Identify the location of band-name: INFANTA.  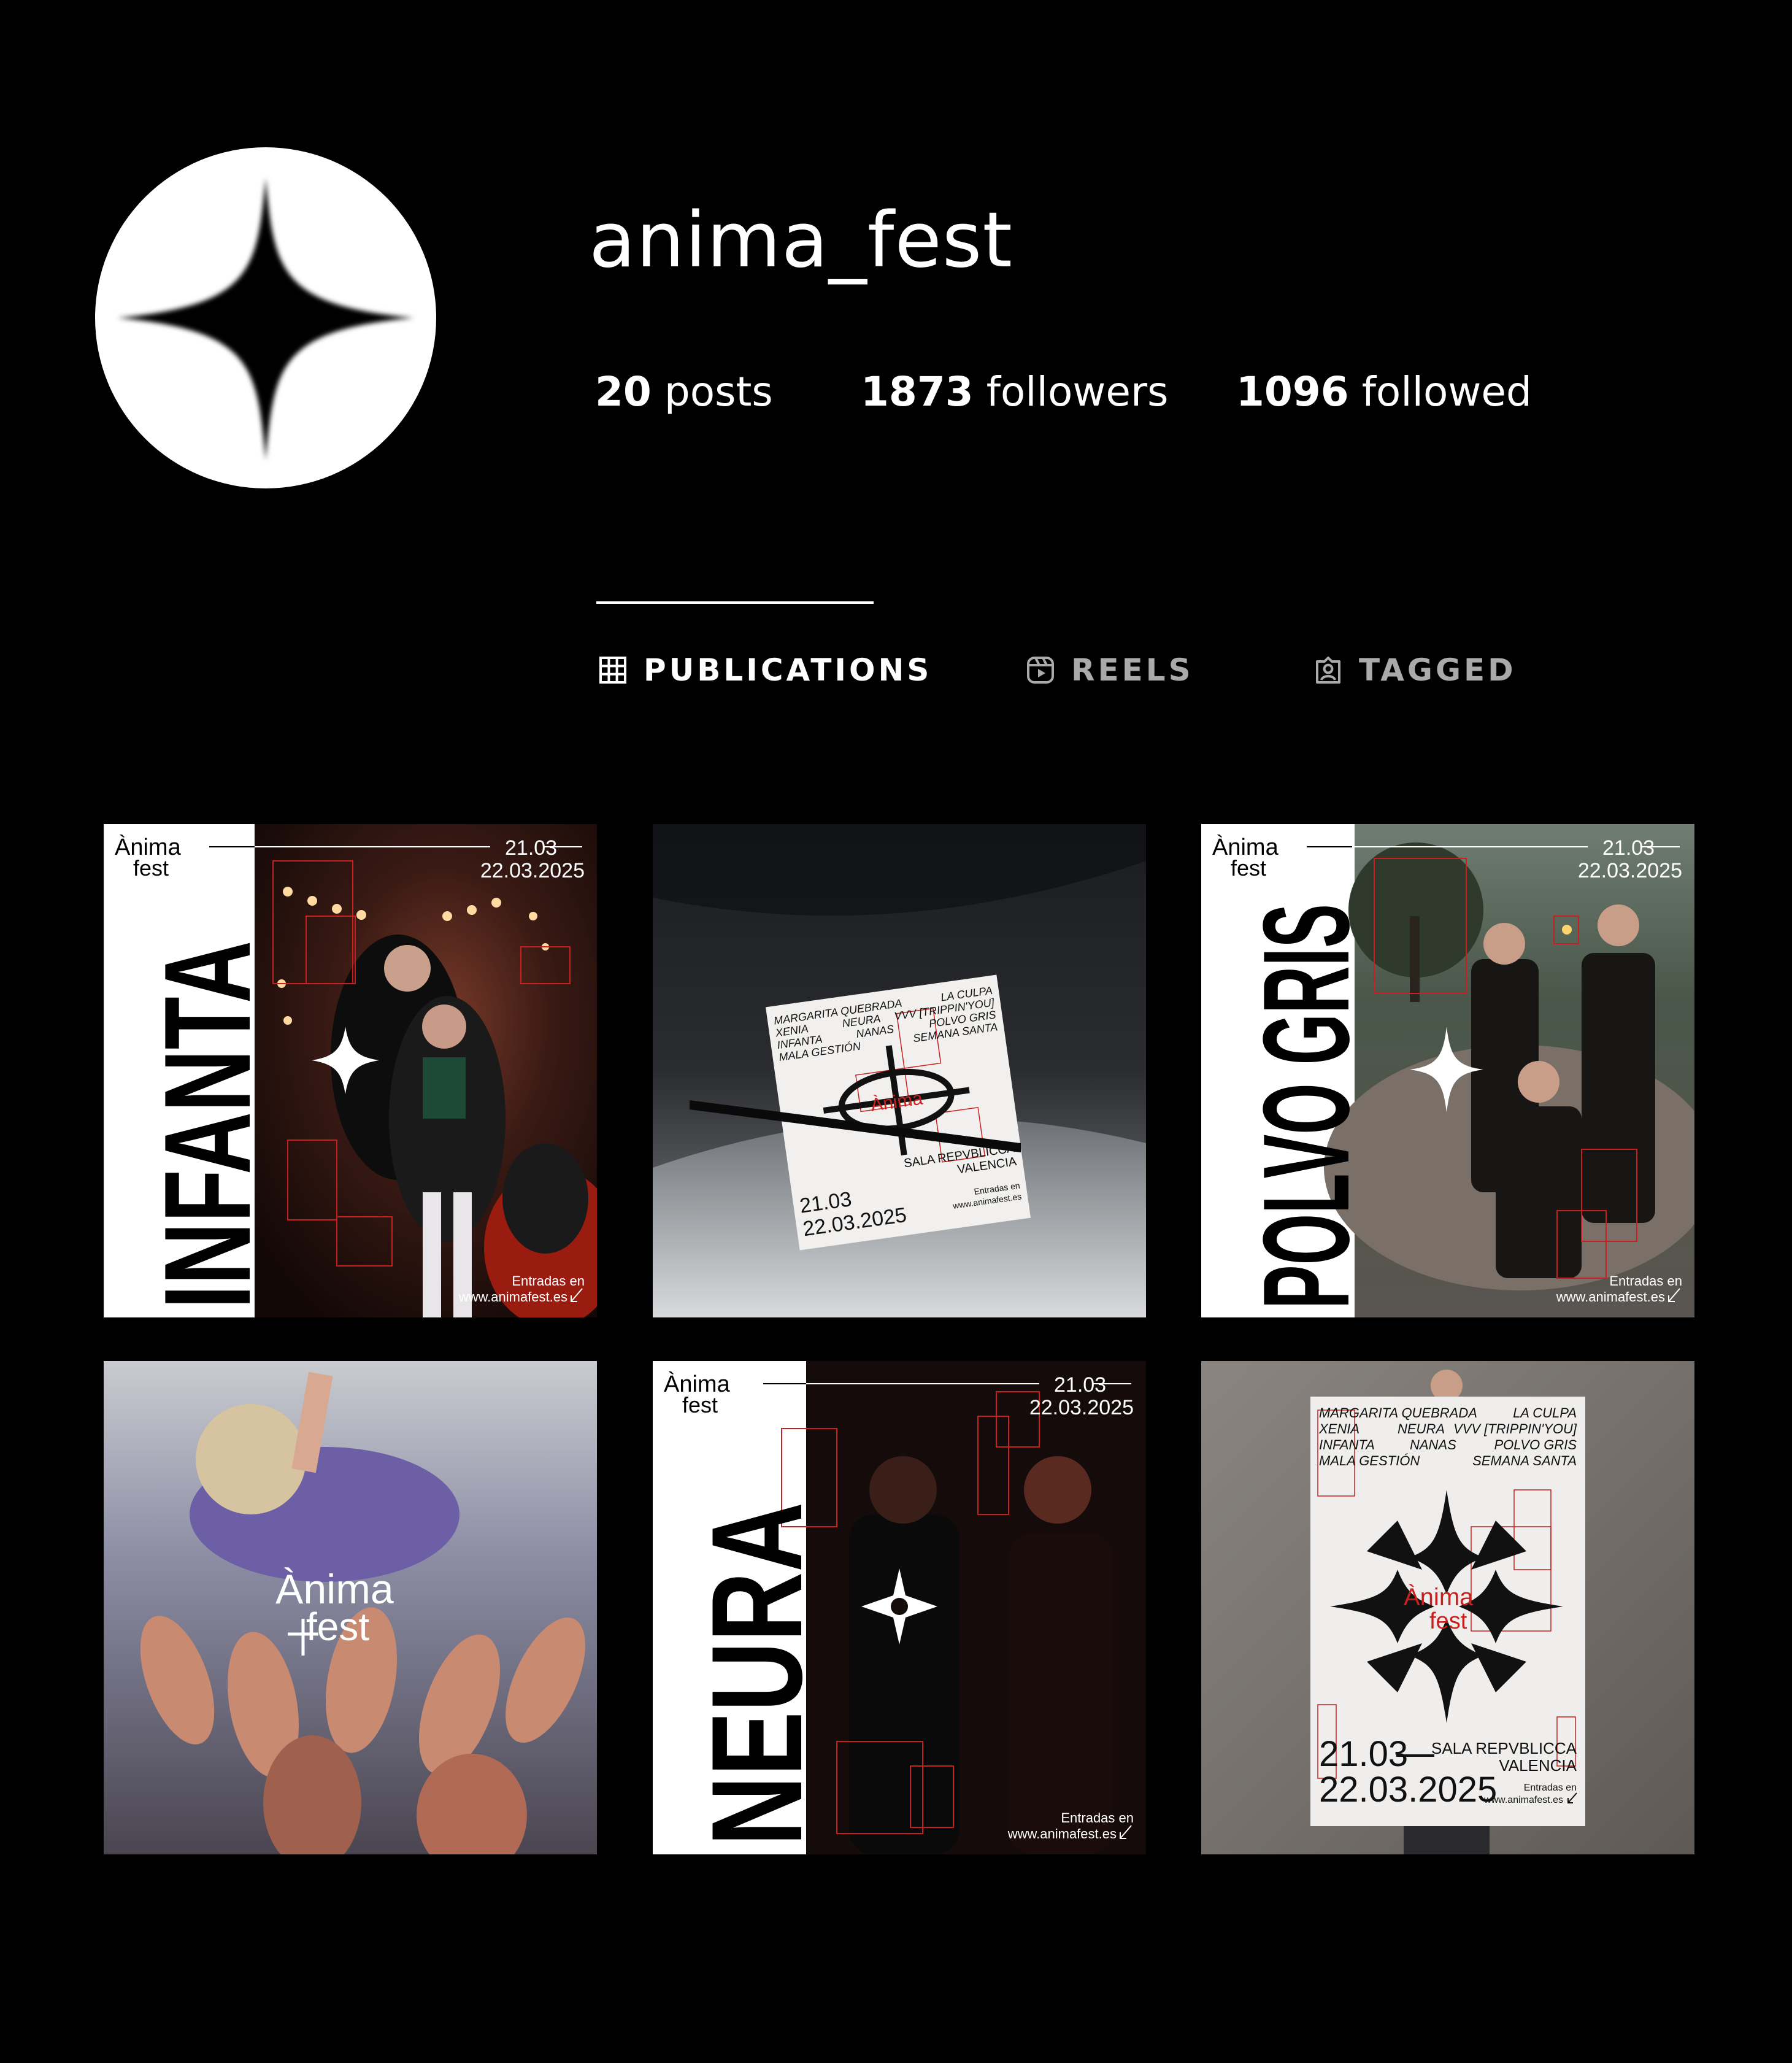
(207, 1125).